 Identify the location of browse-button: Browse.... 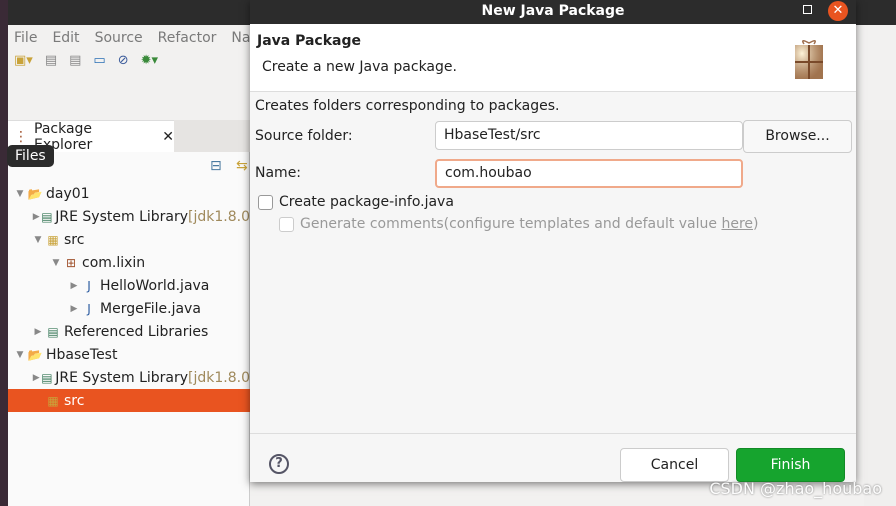
(797, 136).